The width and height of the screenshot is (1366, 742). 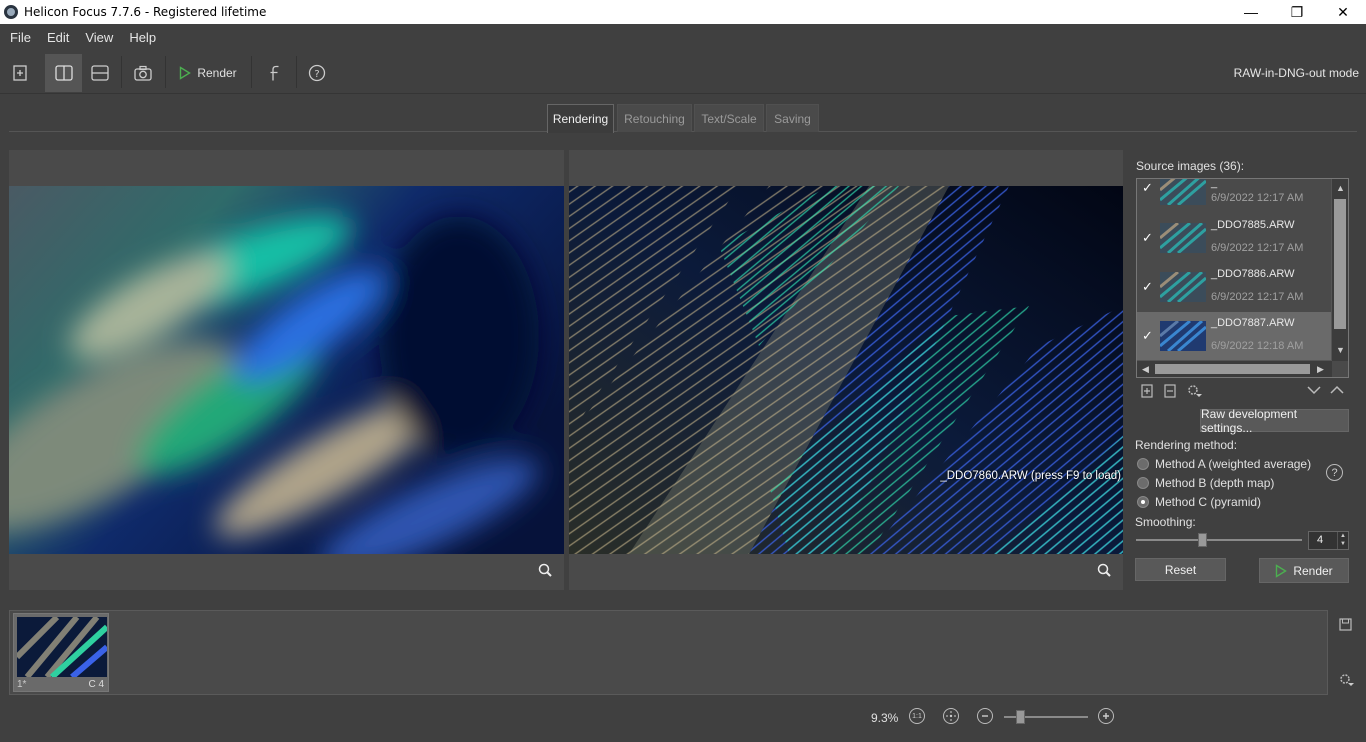 What do you see at coordinates (1297, 12) in the screenshot?
I see `maximize-button: ❐` at bounding box center [1297, 12].